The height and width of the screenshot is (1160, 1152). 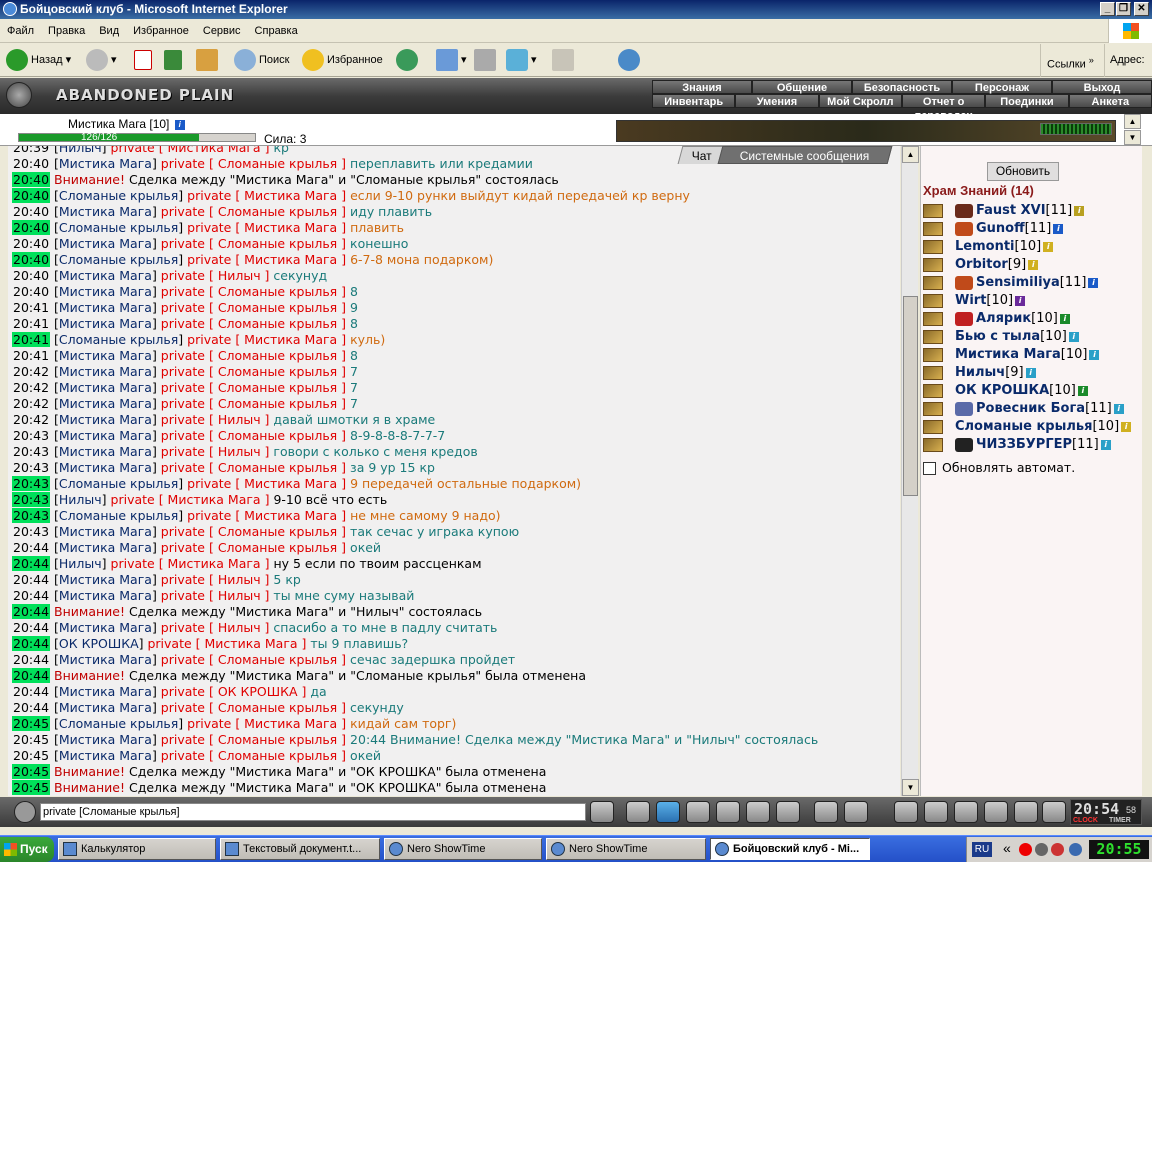 I want to click on save-log-button, so click(x=698, y=812).